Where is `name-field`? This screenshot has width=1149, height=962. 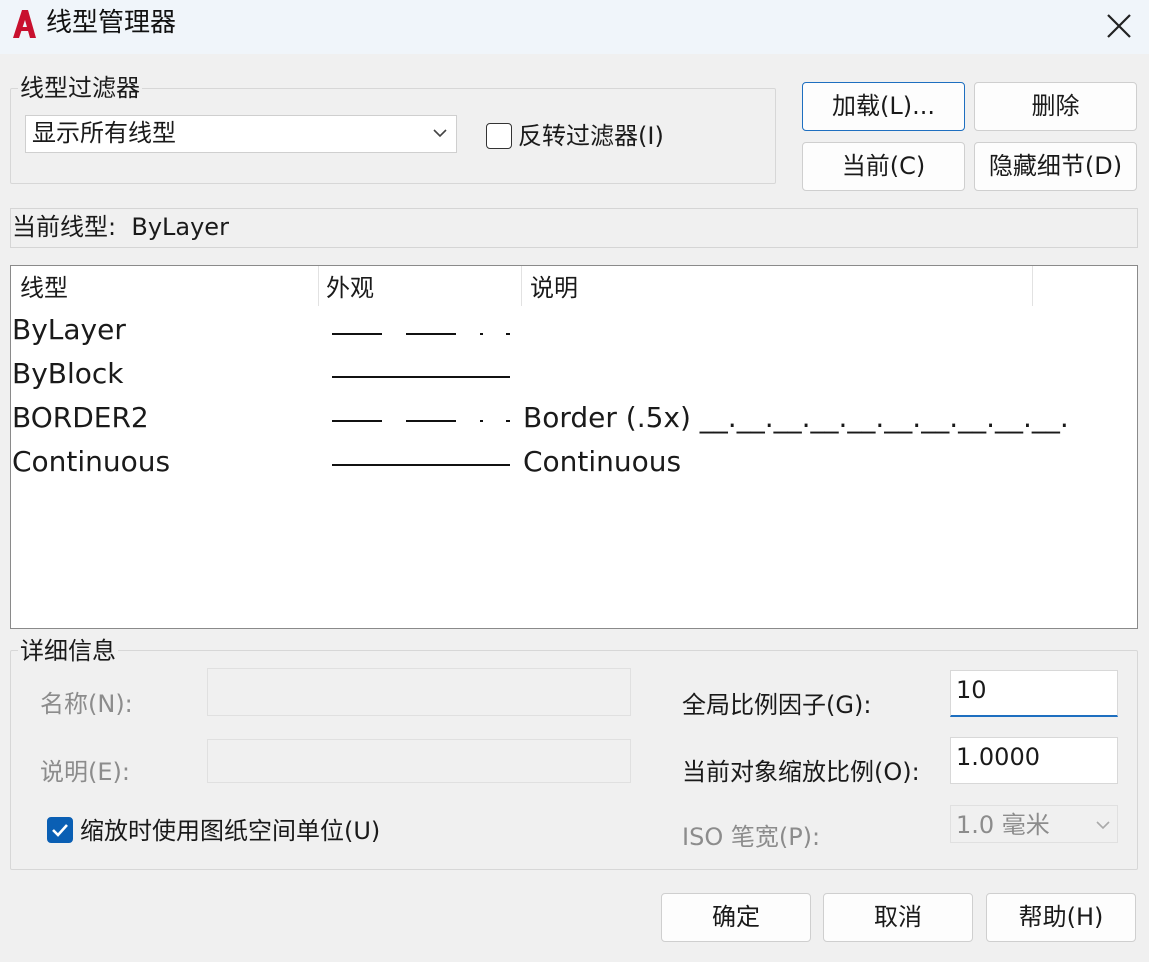 name-field is located at coordinates (419, 692).